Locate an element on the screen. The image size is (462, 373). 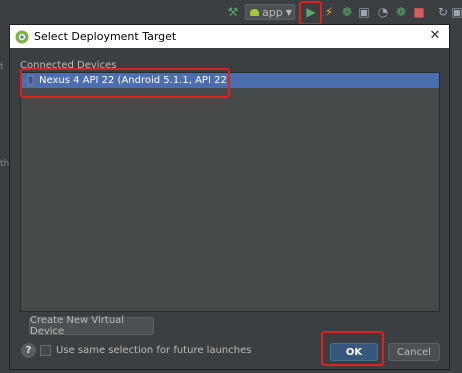
run-configuration-select: app ▼ is located at coordinates (270, 12).